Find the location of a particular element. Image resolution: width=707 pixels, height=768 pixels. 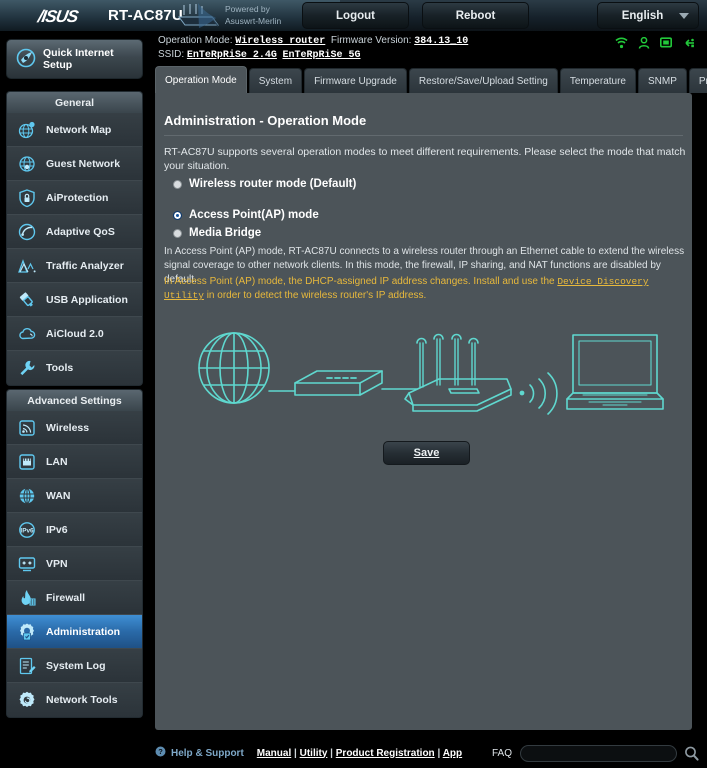

sidebar-item-usb-application: USB Application is located at coordinates (74, 300).